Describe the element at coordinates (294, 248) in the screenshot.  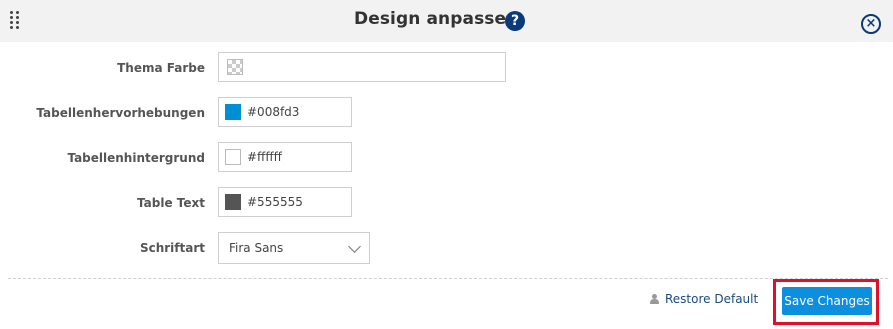
I see `font-select: Fira Sans` at that location.